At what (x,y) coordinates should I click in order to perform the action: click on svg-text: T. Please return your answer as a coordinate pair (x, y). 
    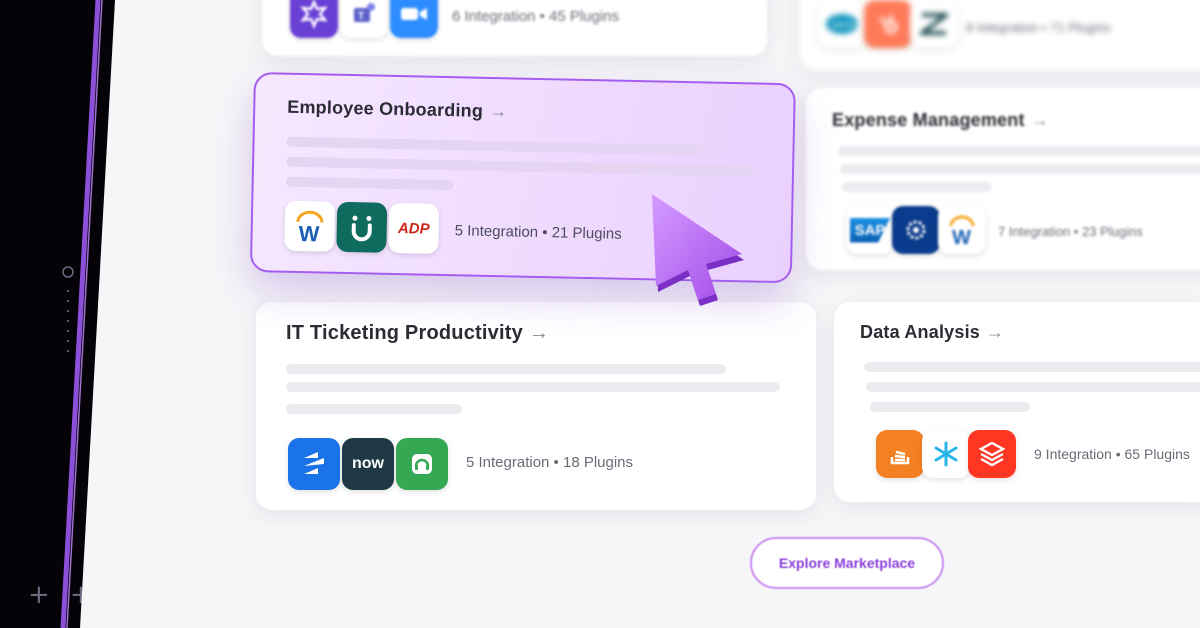
    Looking at the image, I should click on (361, 16).